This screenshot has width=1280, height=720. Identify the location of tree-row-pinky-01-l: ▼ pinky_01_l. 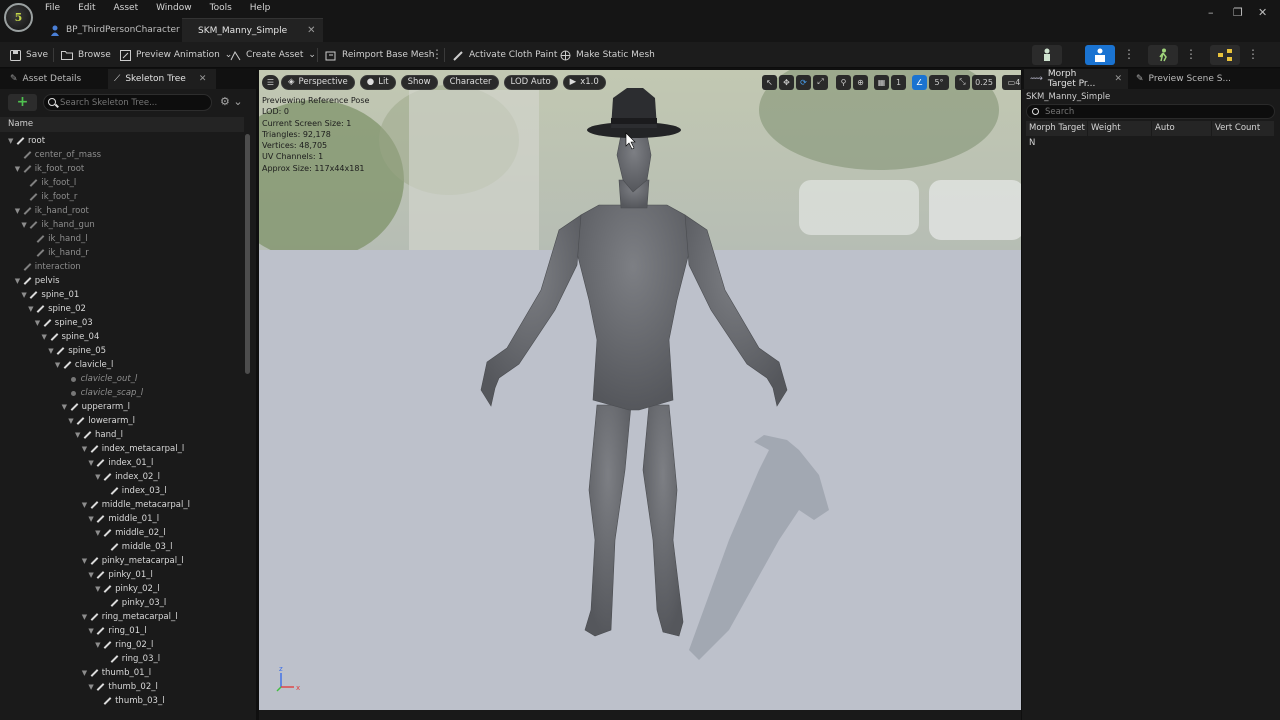
(120, 575).